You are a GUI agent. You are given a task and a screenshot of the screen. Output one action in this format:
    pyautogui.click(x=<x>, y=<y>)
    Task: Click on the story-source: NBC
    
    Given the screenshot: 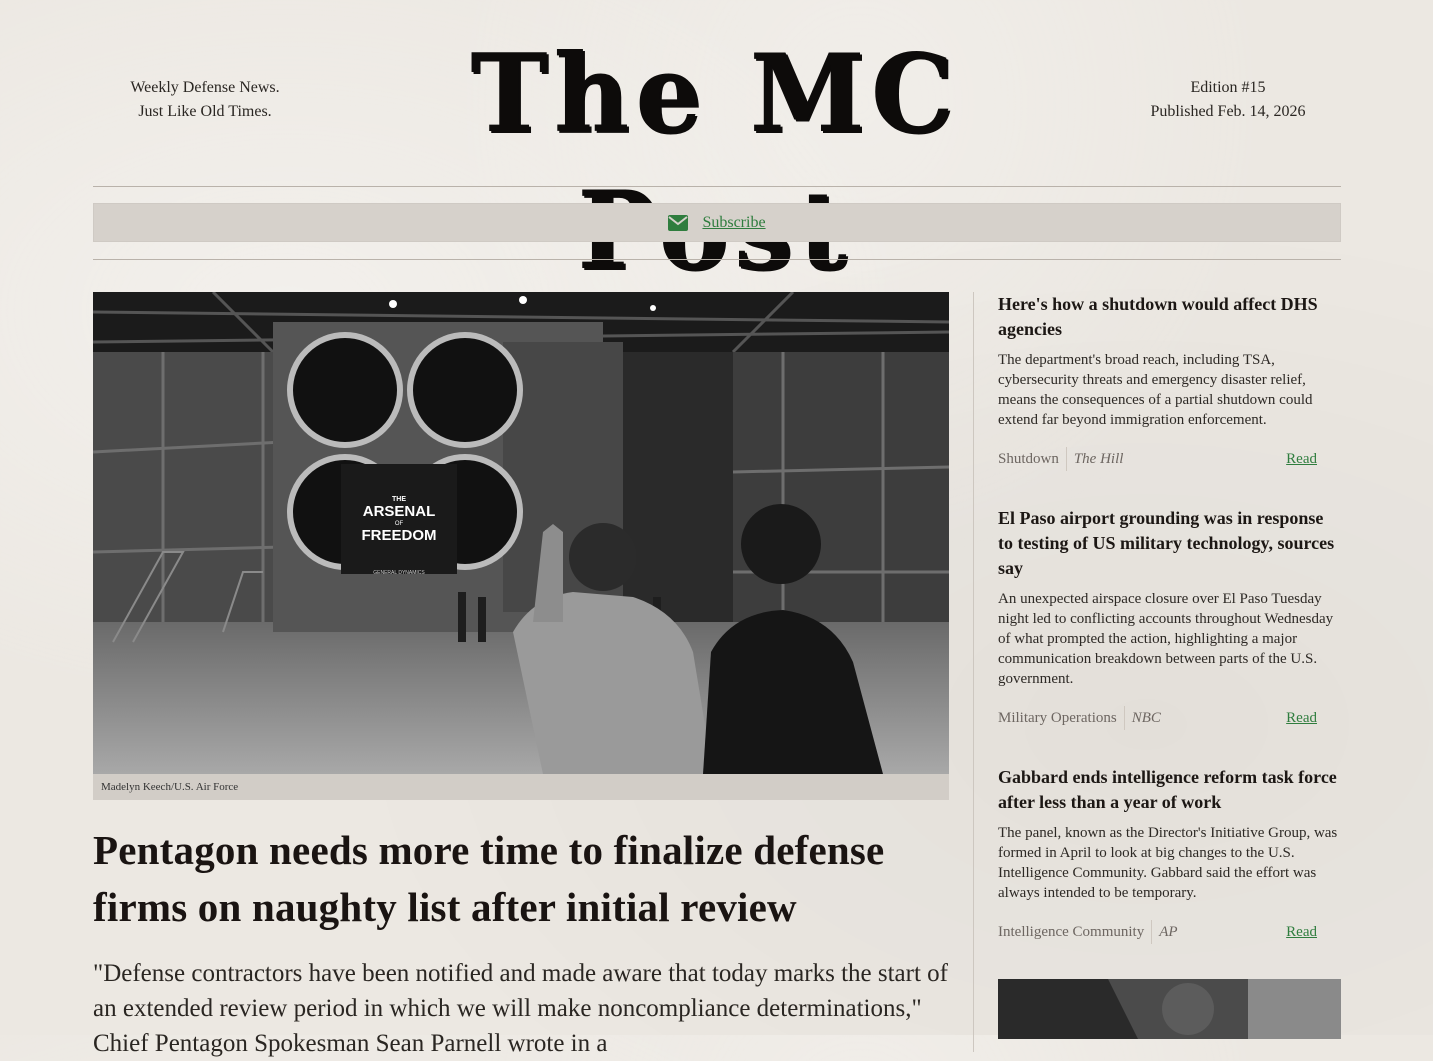 What is the action you would take?
    pyautogui.click(x=1146, y=718)
    